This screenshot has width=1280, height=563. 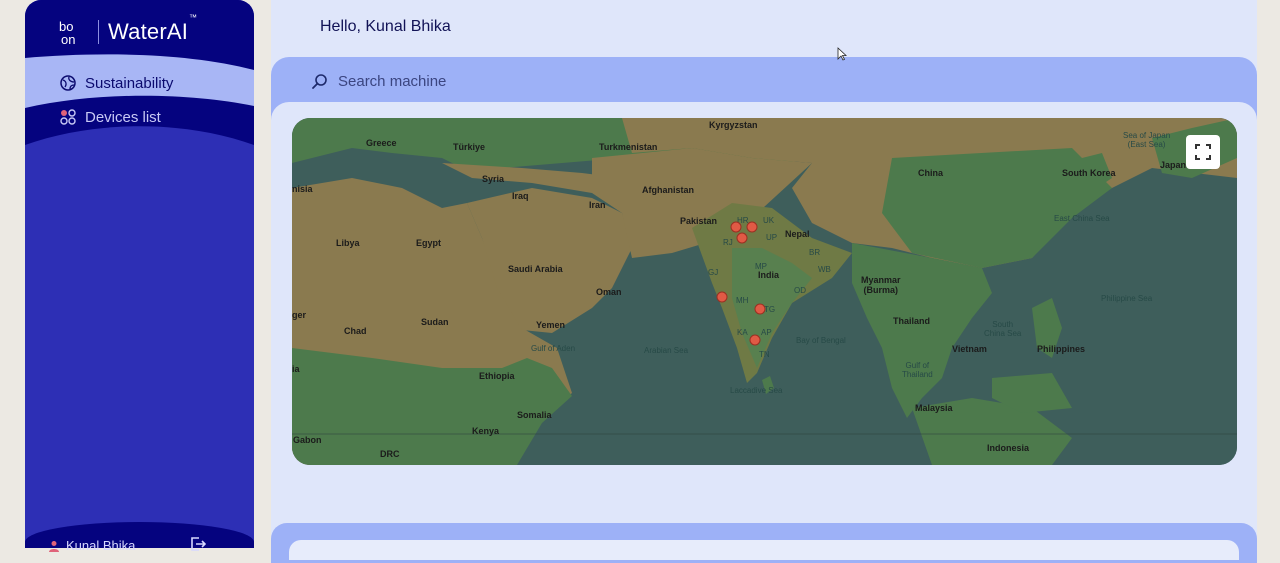 What do you see at coordinates (488, 81) in the screenshot?
I see `search-input` at bounding box center [488, 81].